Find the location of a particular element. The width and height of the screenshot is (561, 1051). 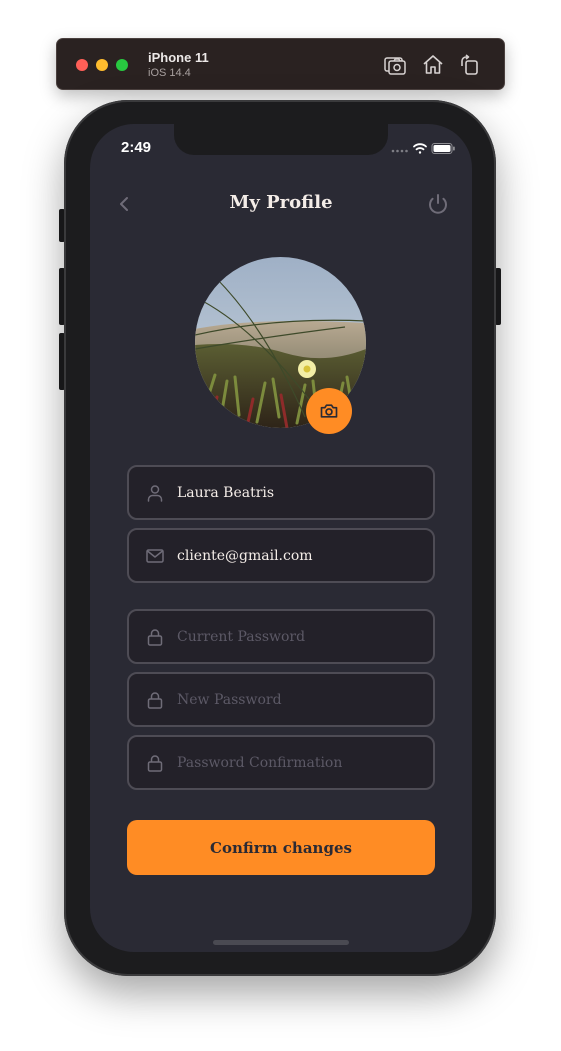

password-confirmation-field is located at coordinates (281, 762).